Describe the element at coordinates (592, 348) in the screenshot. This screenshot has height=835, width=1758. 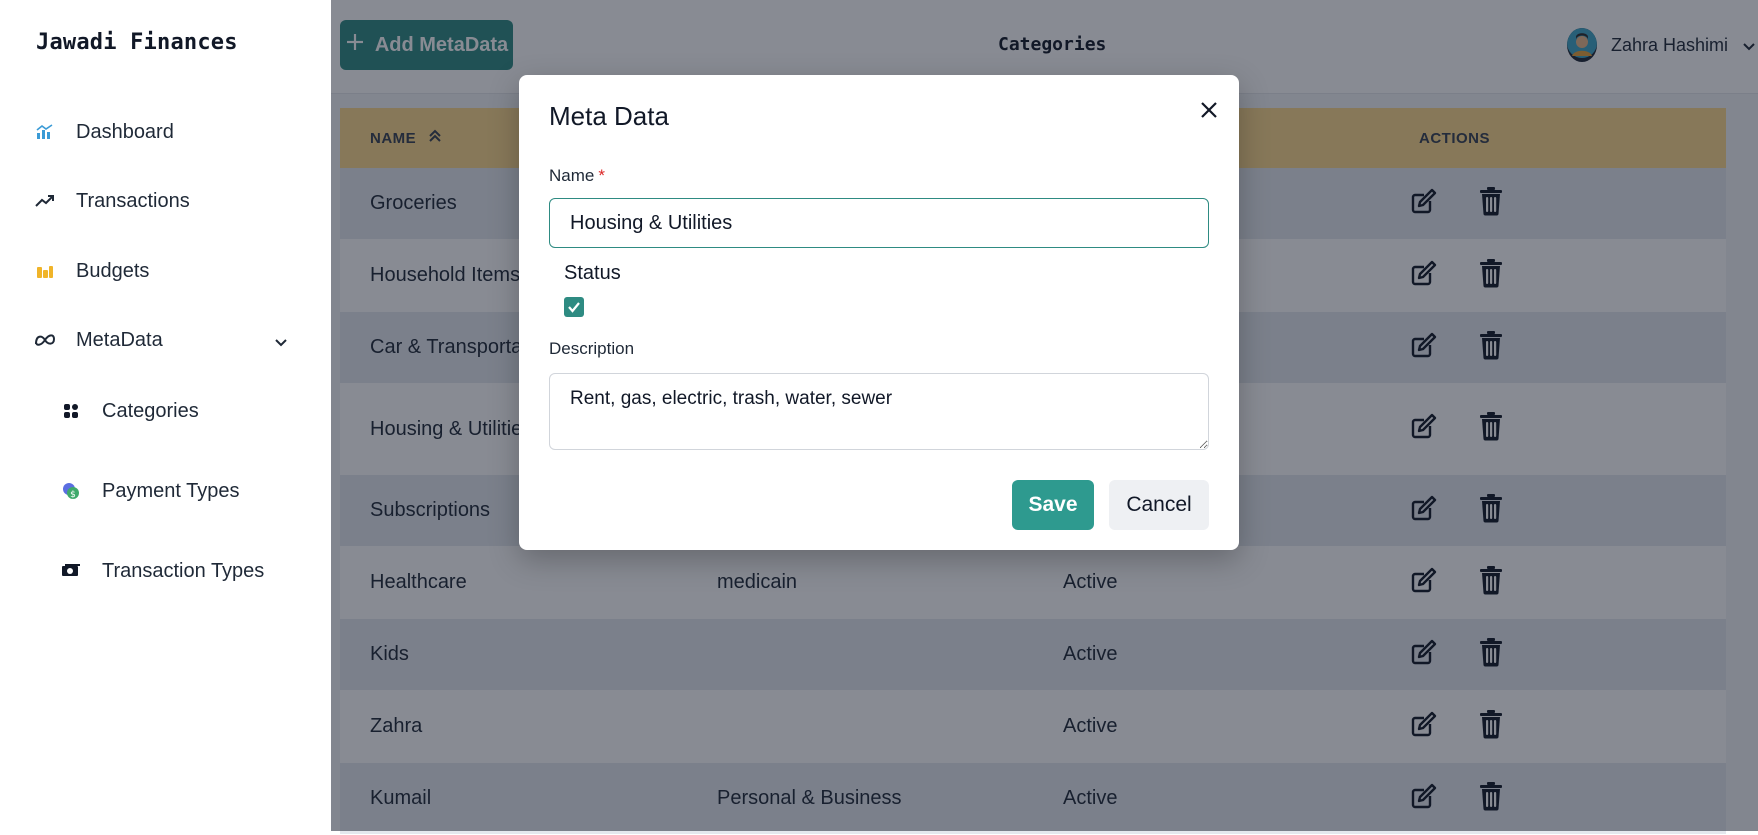
I see `description-label: Description` at that location.